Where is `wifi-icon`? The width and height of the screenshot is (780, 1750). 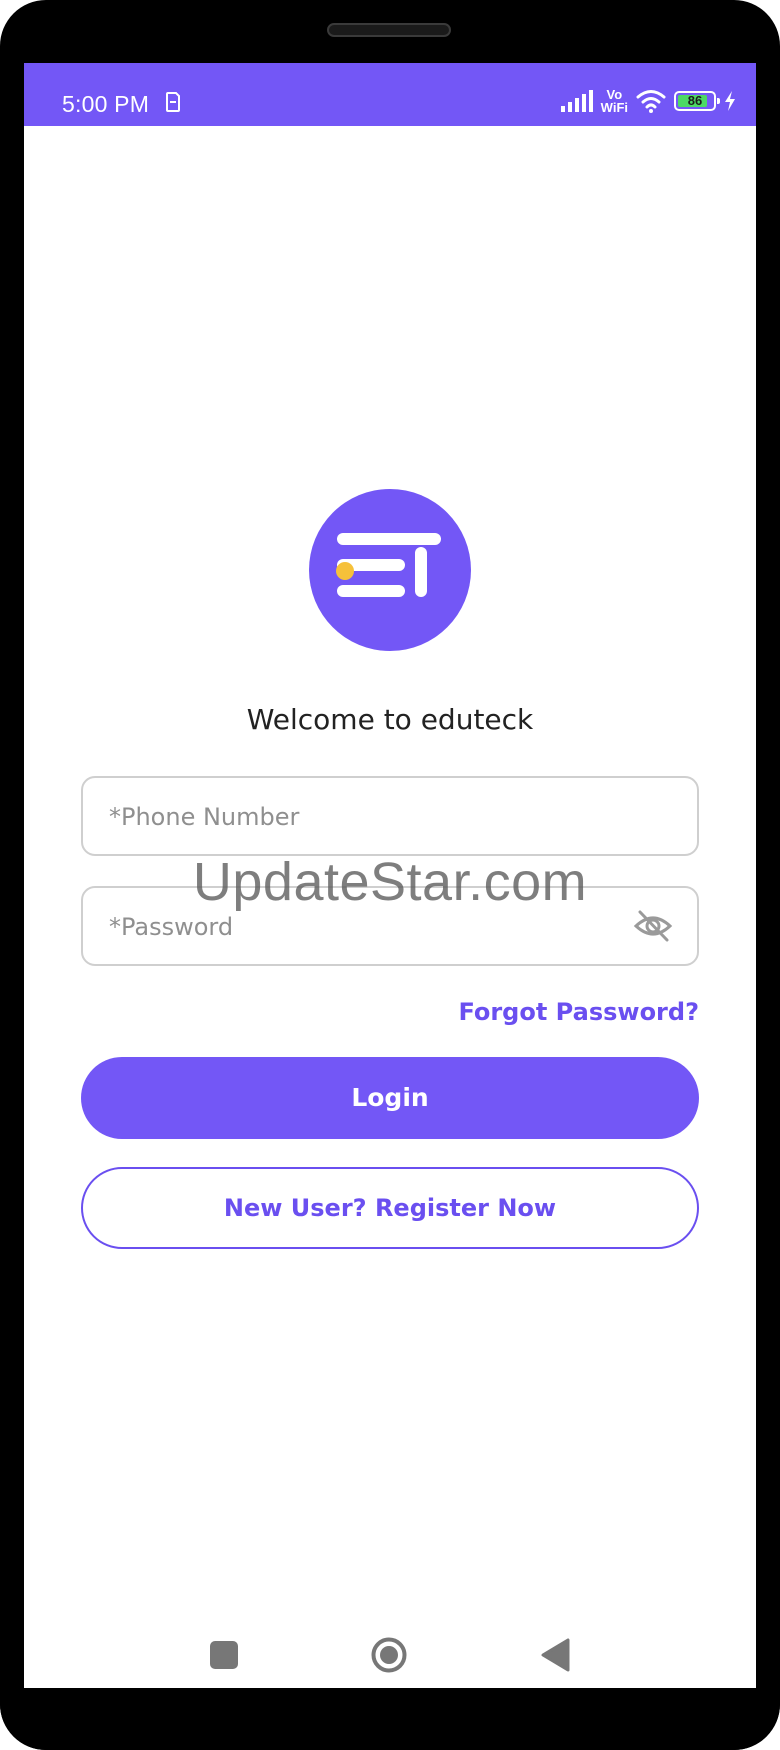
wifi-icon is located at coordinates (651, 101).